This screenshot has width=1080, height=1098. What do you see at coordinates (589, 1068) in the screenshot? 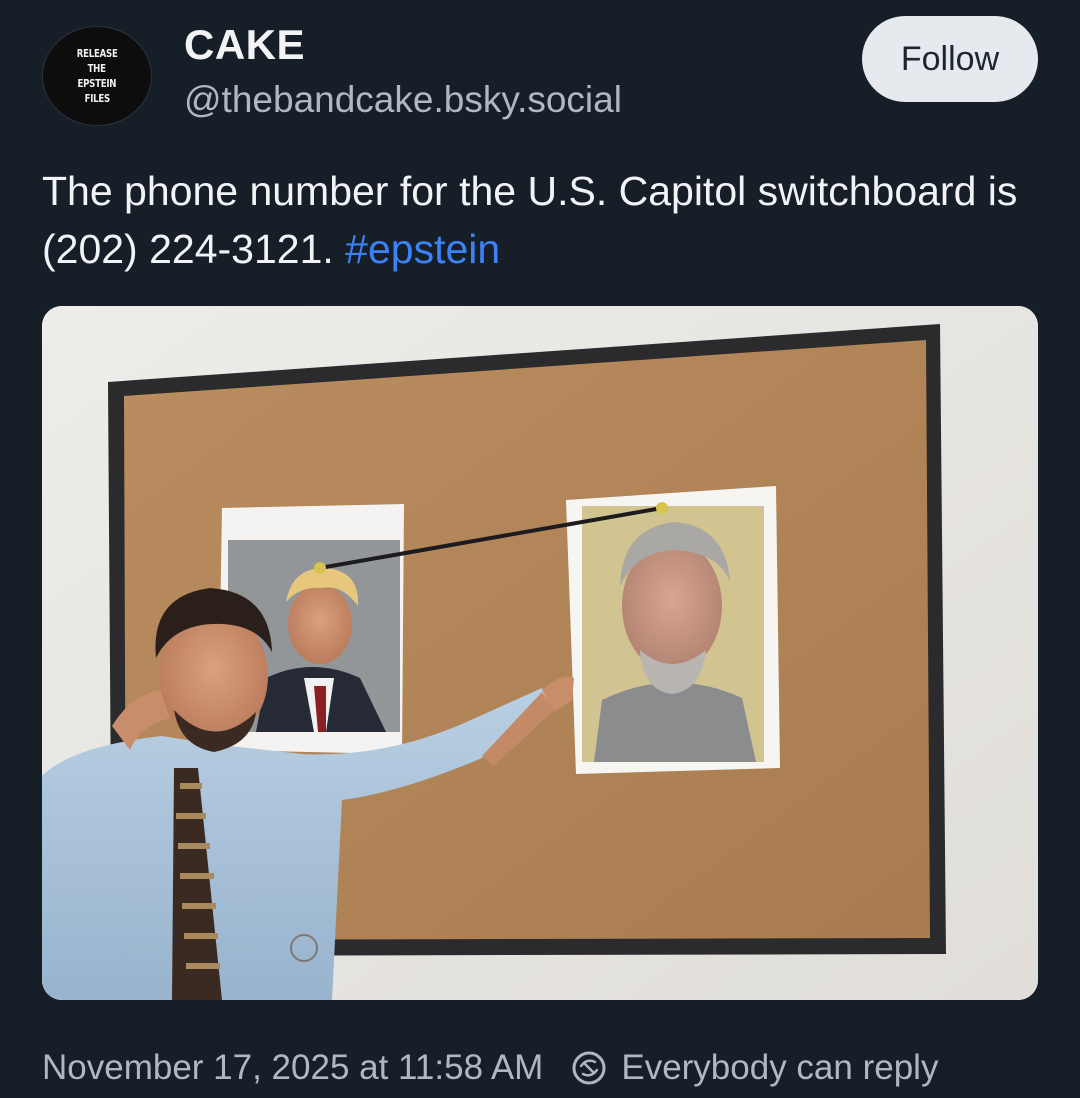
I see `reply-restriction-icon` at bounding box center [589, 1068].